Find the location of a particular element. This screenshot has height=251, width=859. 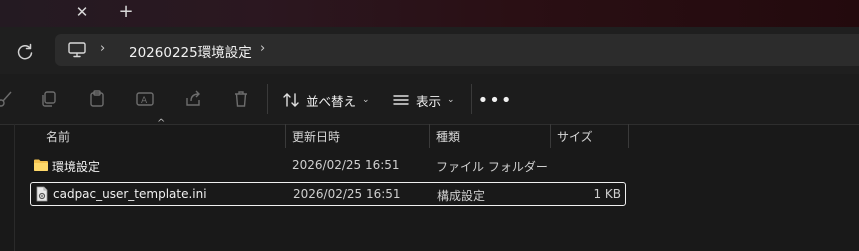

view-button: 表示 ⌄ is located at coordinates (423, 100).